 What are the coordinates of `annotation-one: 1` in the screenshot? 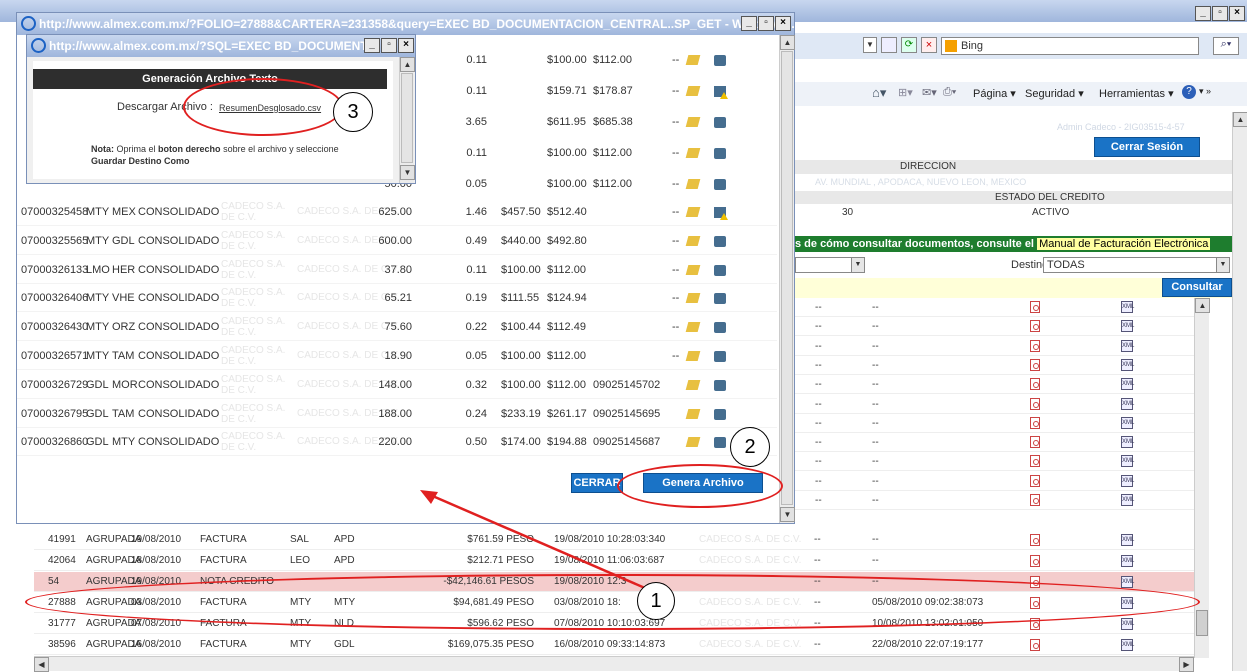 It's located at (656, 601).